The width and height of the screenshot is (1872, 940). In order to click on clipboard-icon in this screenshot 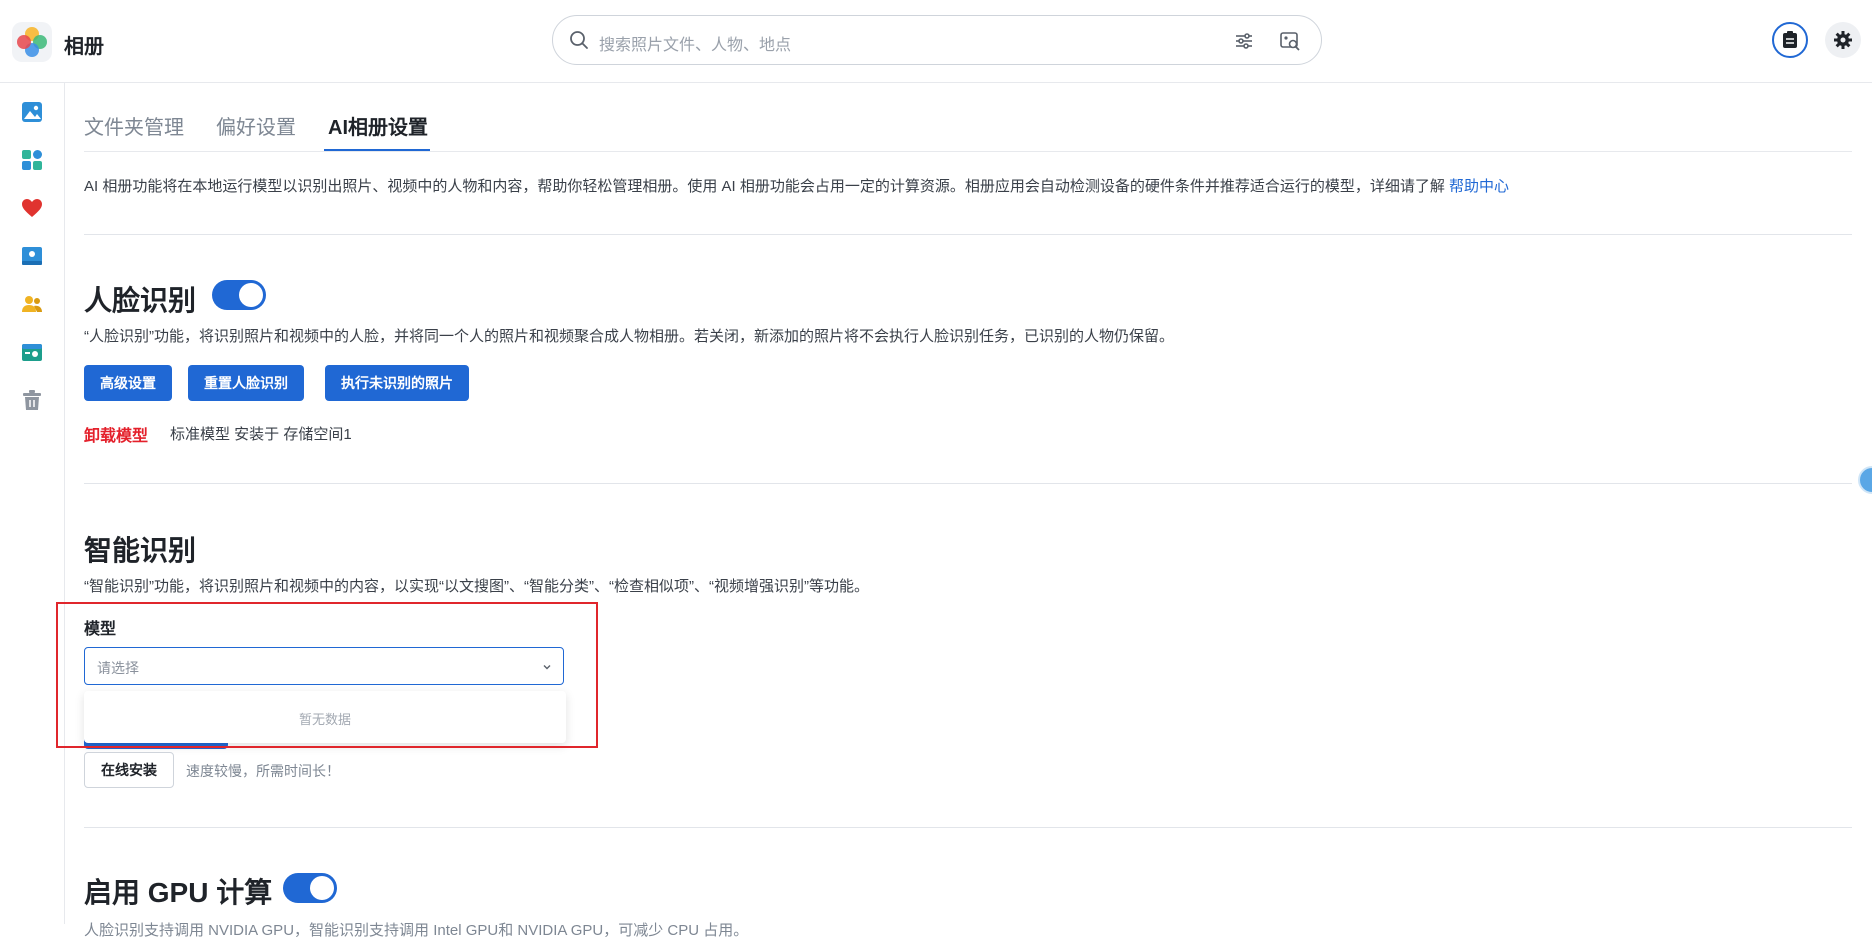, I will do `click(1790, 42)`.